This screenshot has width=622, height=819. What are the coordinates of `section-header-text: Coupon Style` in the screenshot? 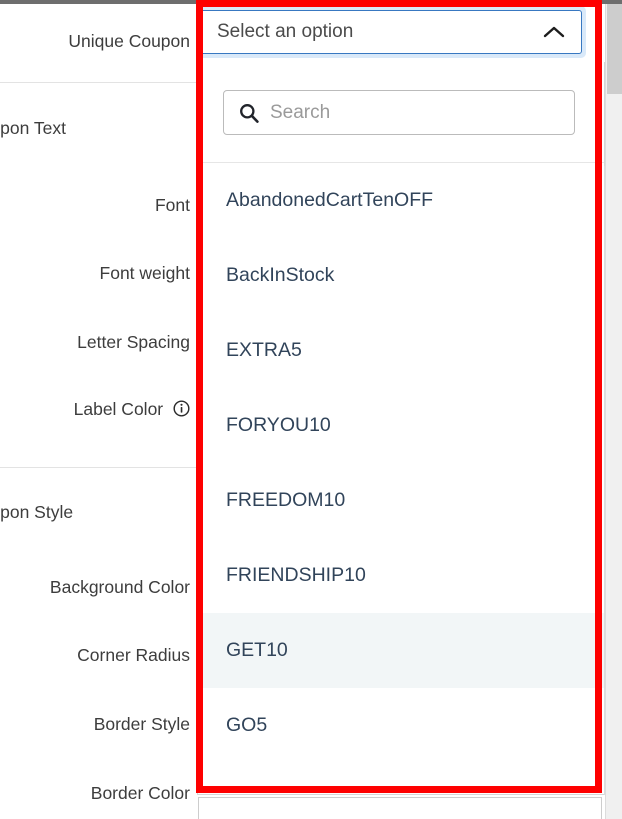 It's located at (37, 512).